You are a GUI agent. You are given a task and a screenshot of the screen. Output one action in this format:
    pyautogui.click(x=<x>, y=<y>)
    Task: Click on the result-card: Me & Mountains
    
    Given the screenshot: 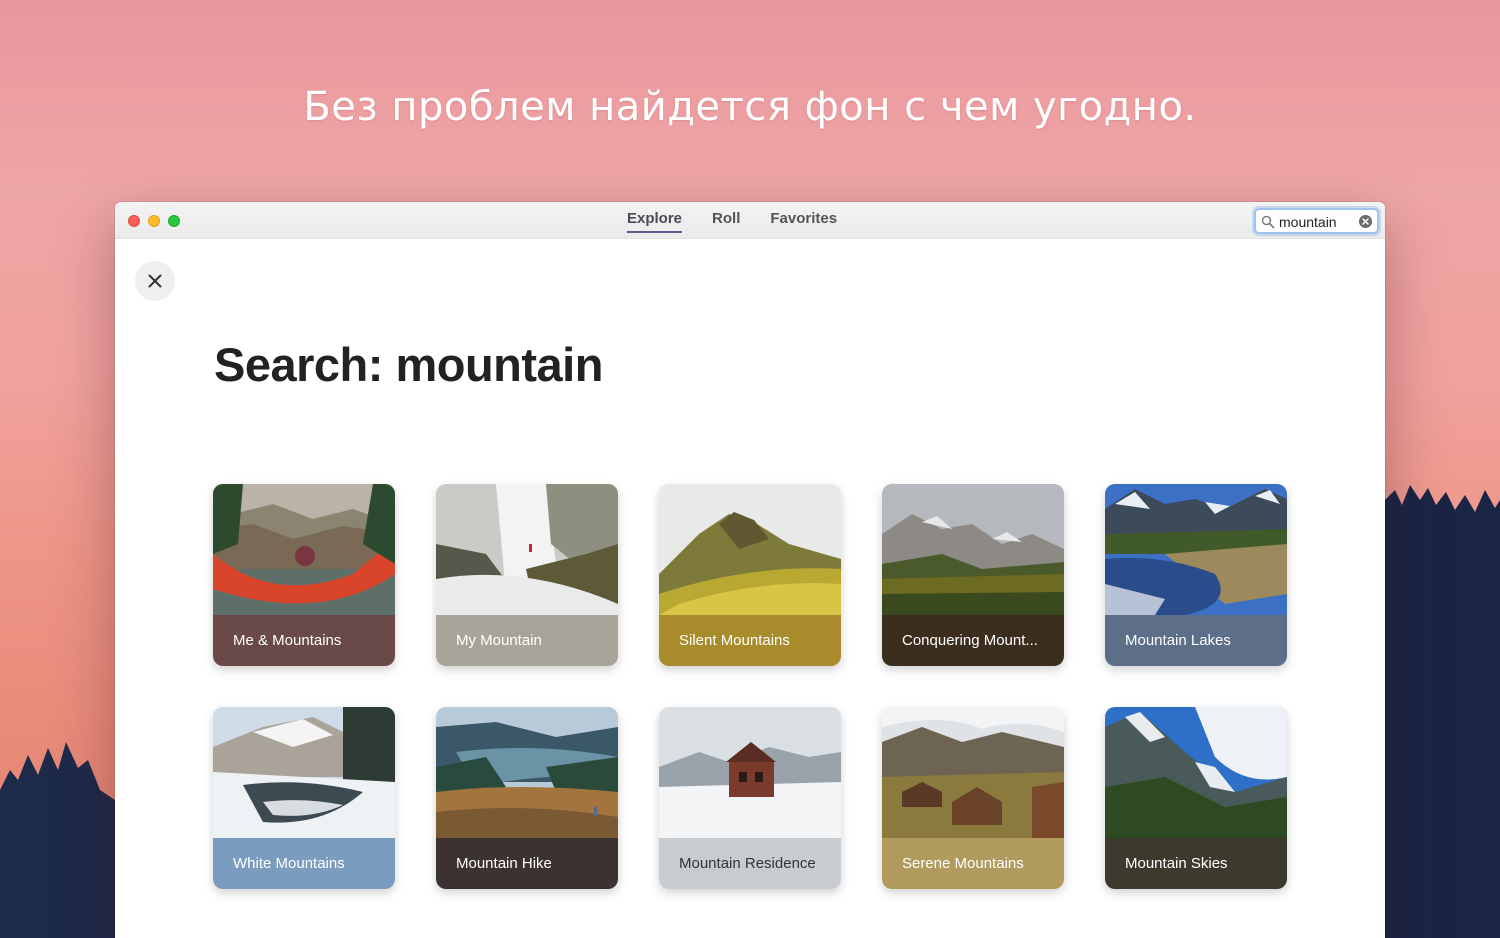 What is the action you would take?
    pyautogui.click(x=304, y=575)
    